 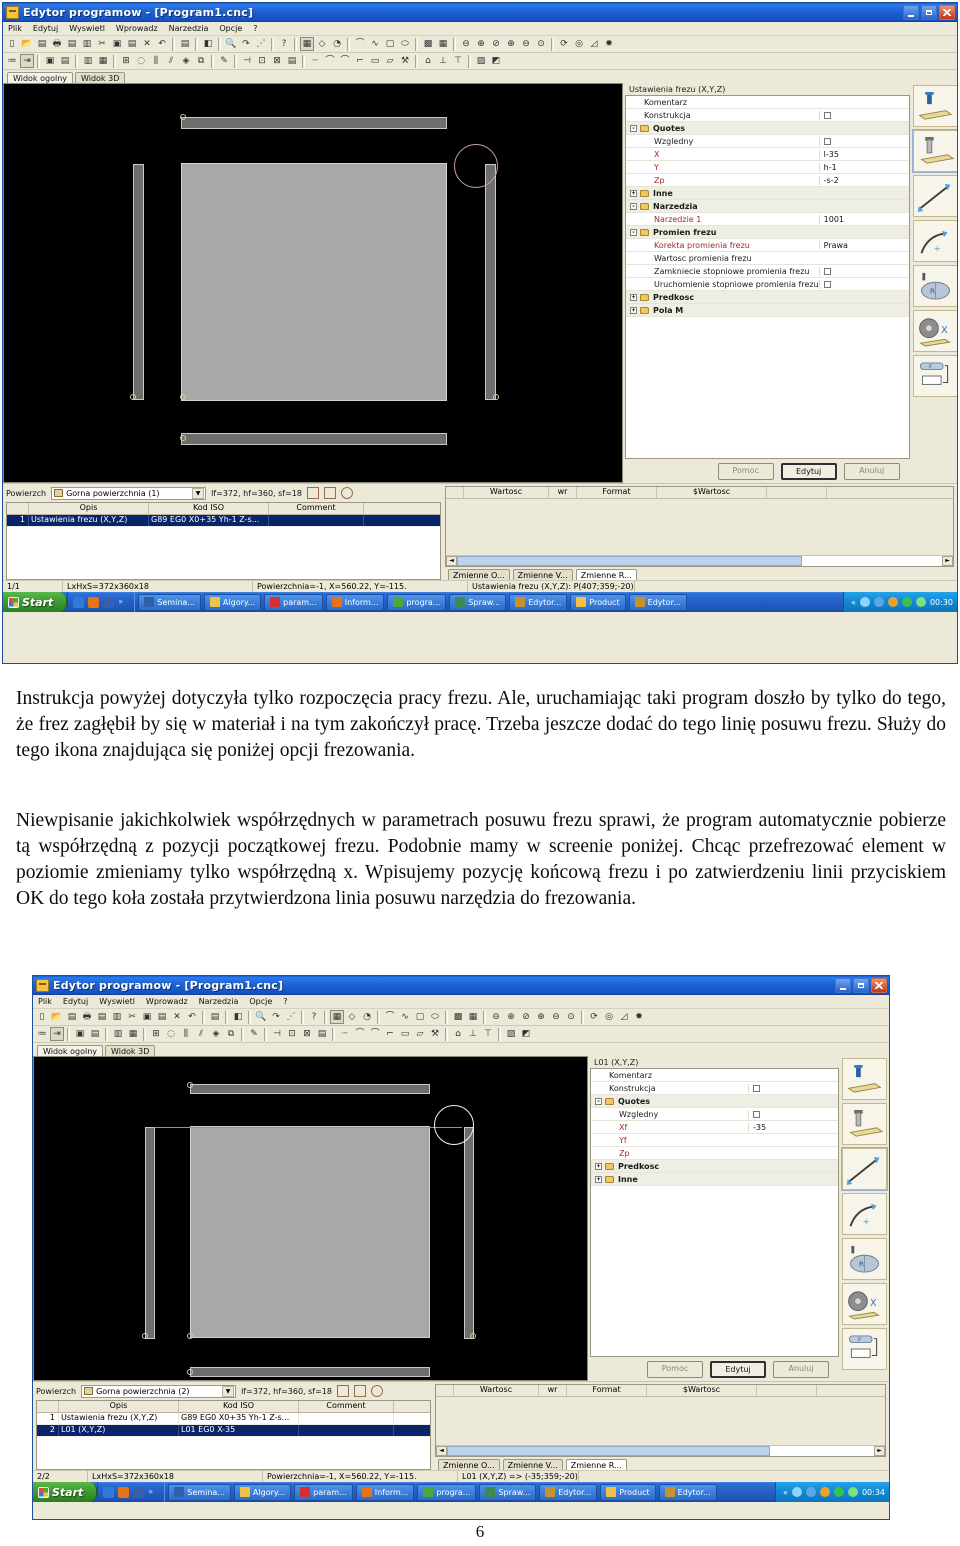 I want to click on parameters-icon: F, so click(x=934, y=376).